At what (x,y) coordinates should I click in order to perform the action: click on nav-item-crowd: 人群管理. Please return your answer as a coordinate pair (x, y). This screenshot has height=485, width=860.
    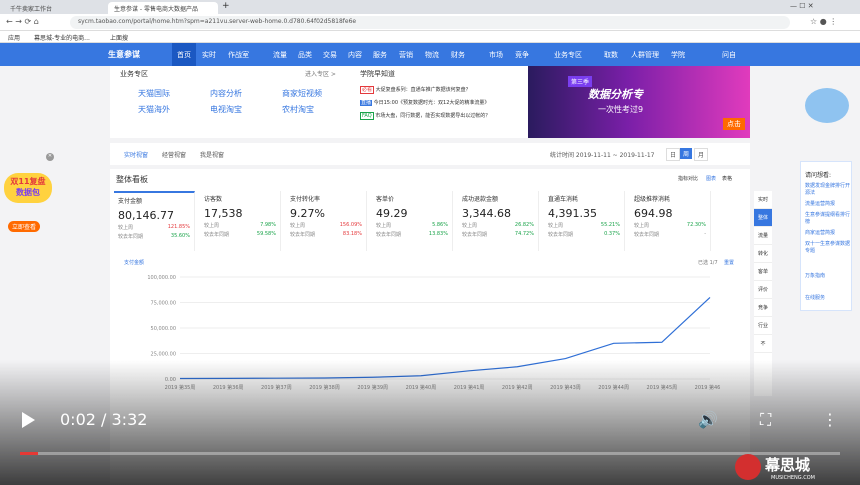
    Looking at the image, I should click on (645, 55).